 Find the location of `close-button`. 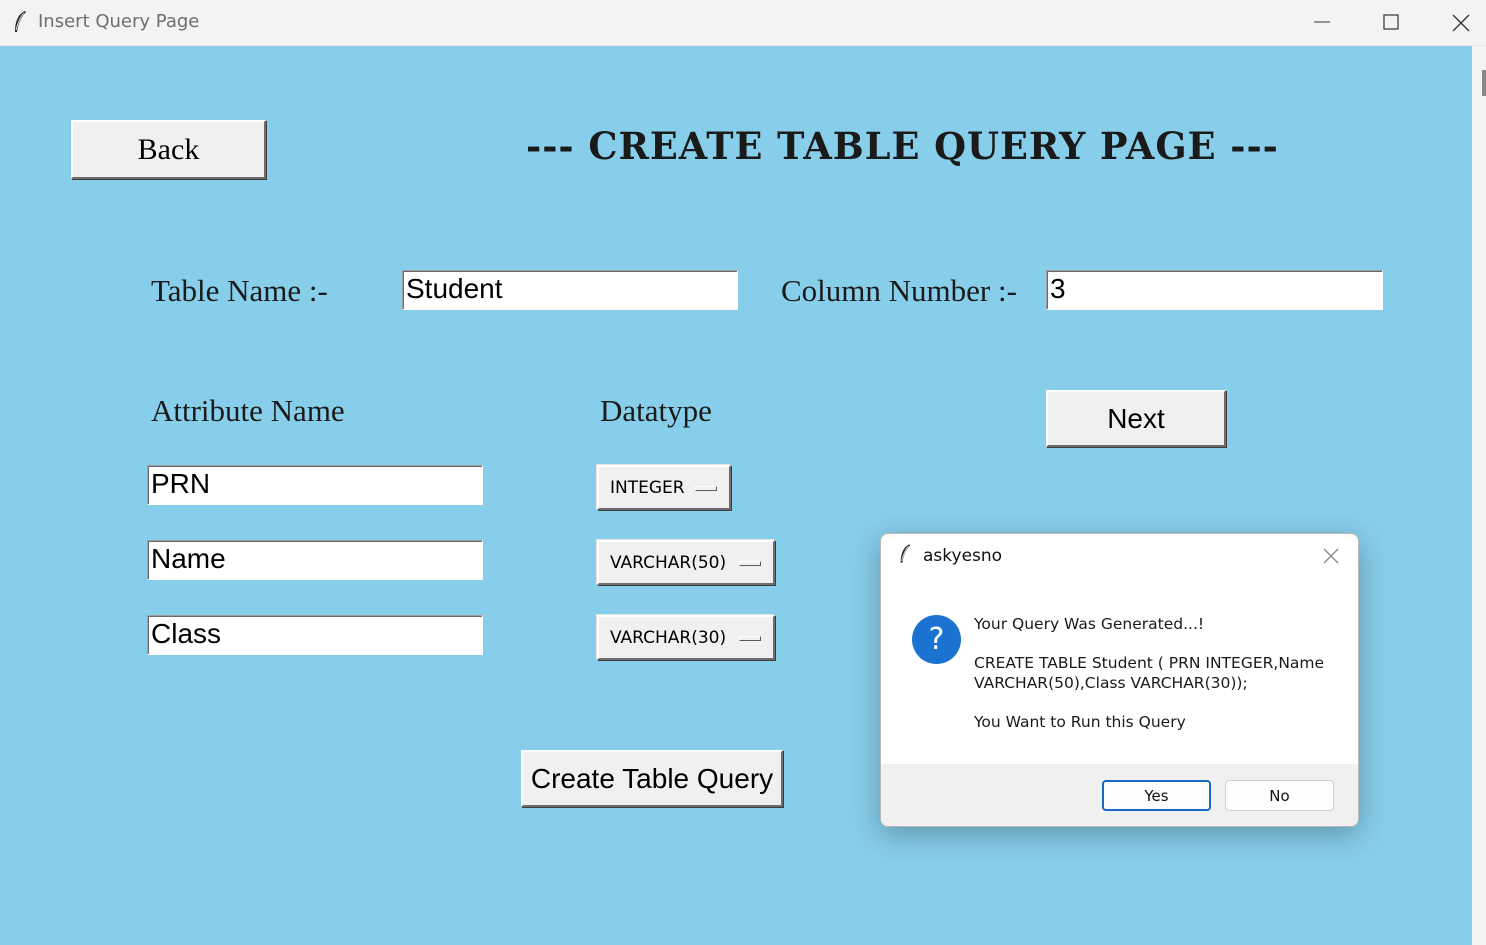

close-button is located at coordinates (1458, 22).